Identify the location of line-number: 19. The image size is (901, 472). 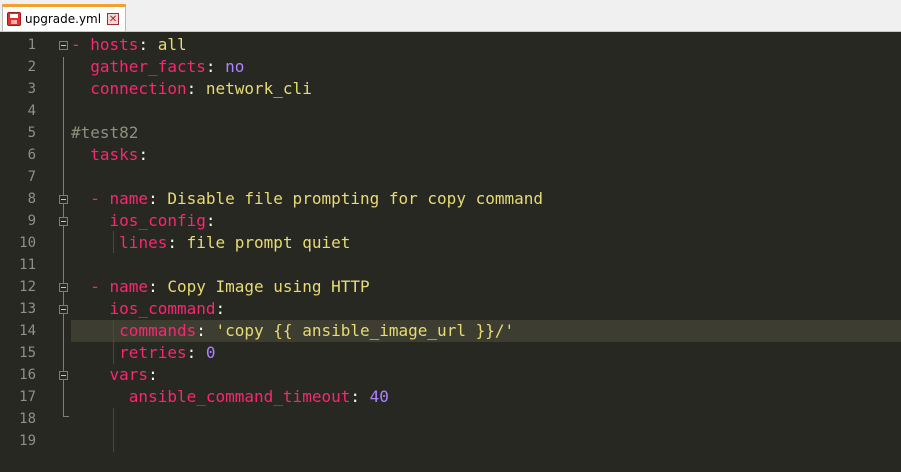
(27, 441).